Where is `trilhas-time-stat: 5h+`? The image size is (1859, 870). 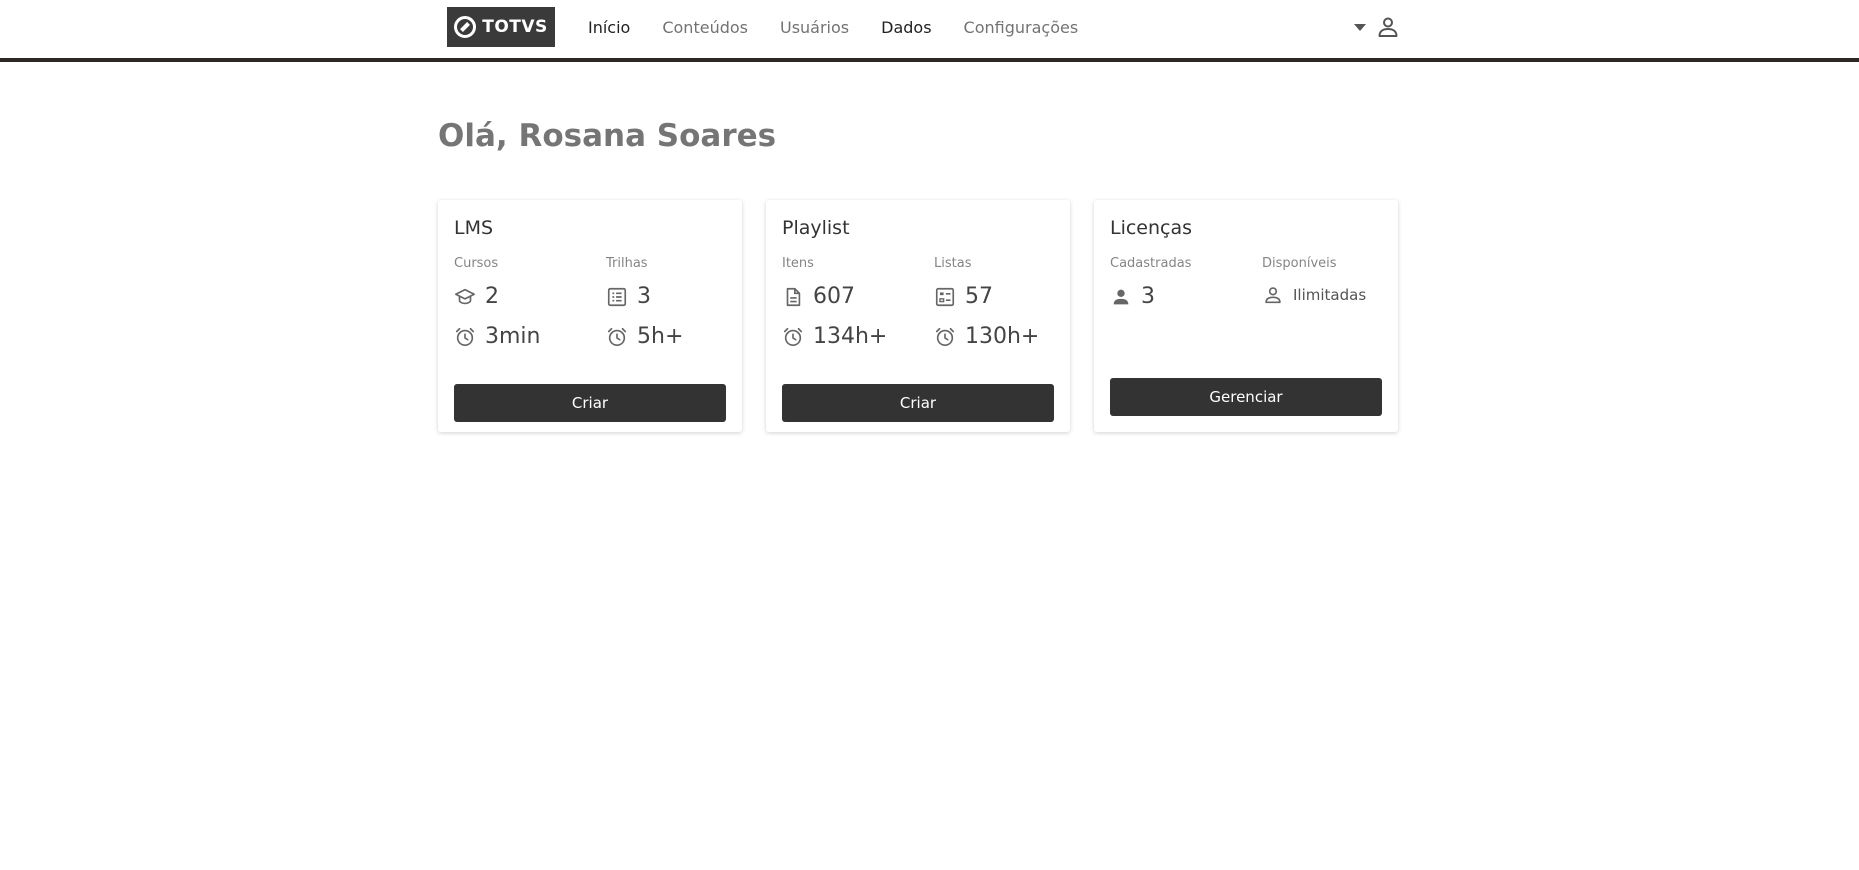
trilhas-time-stat: 5h+ is located at coordinates (644, 336).